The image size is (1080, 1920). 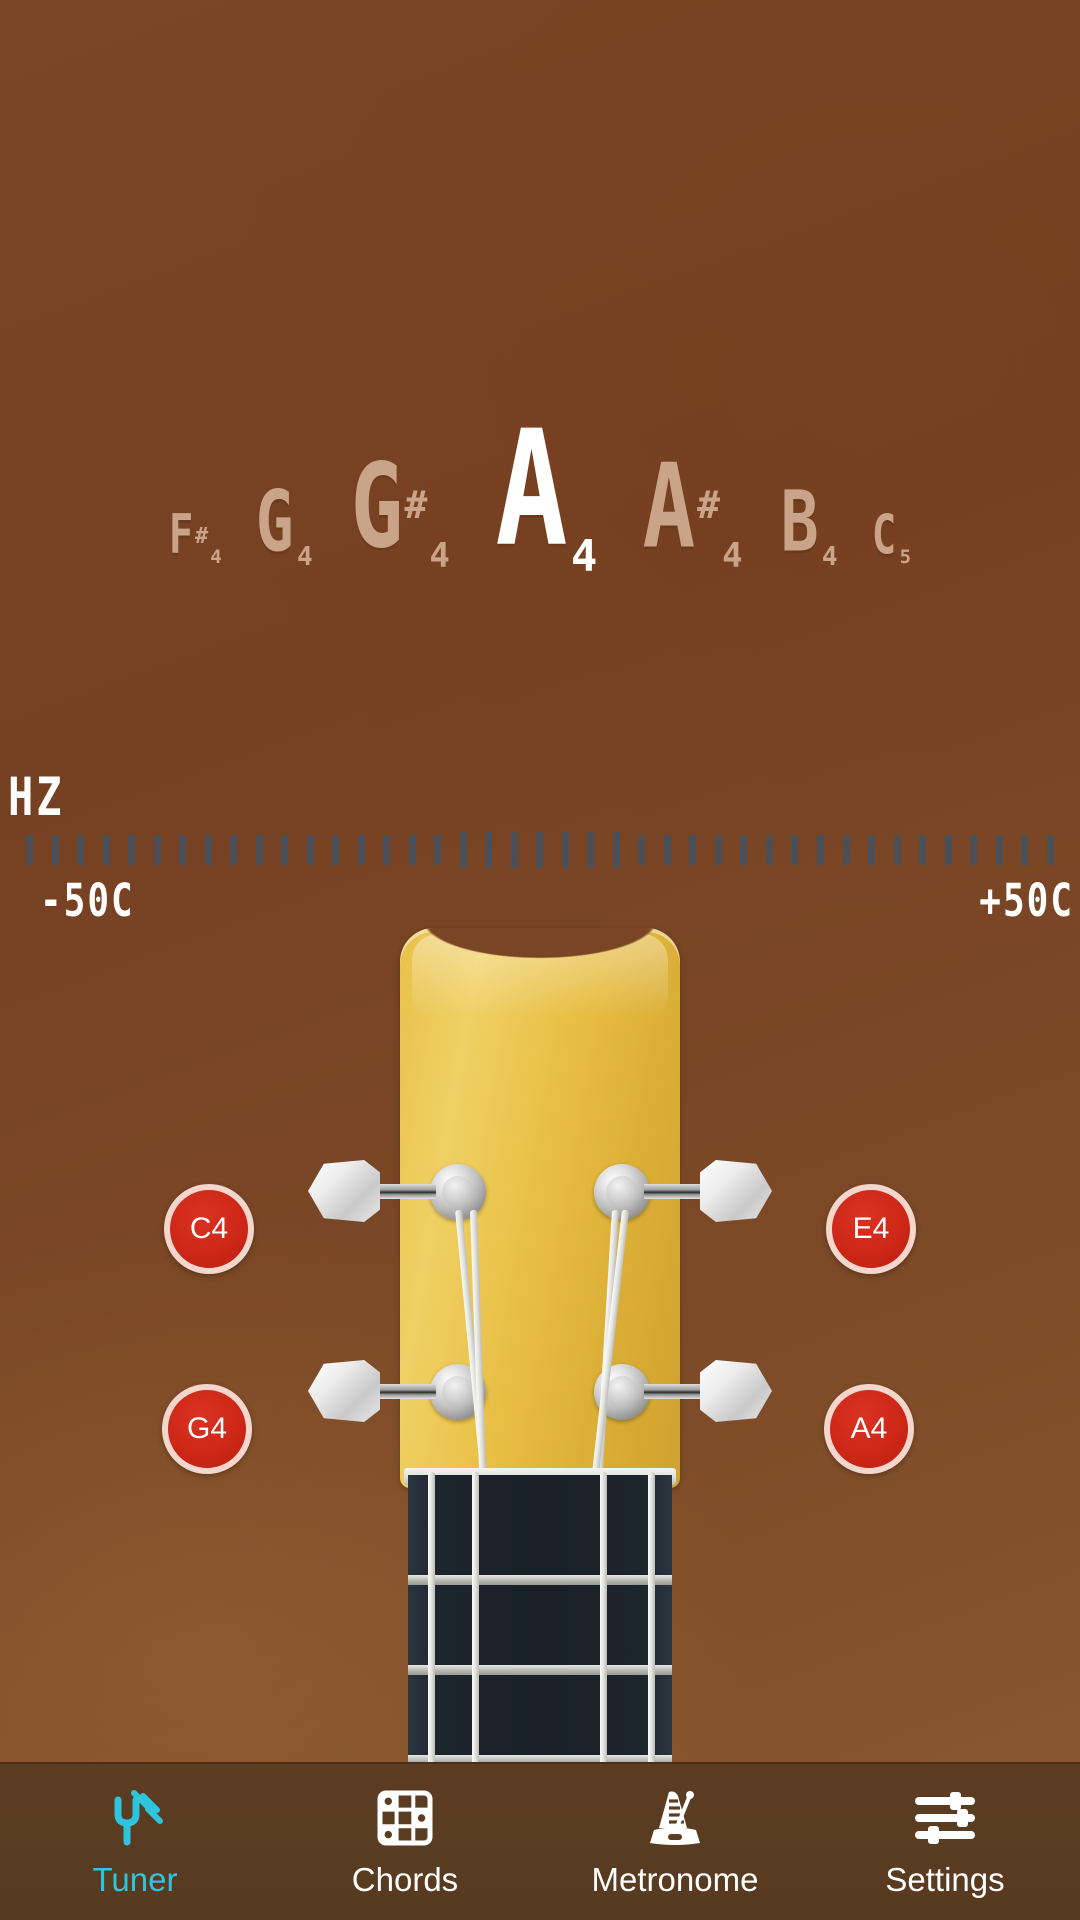 I want to click on note-strip: F #4 G 4 G #4 A 4 A #4 B 4 C 5, so click(x=540, y=491).